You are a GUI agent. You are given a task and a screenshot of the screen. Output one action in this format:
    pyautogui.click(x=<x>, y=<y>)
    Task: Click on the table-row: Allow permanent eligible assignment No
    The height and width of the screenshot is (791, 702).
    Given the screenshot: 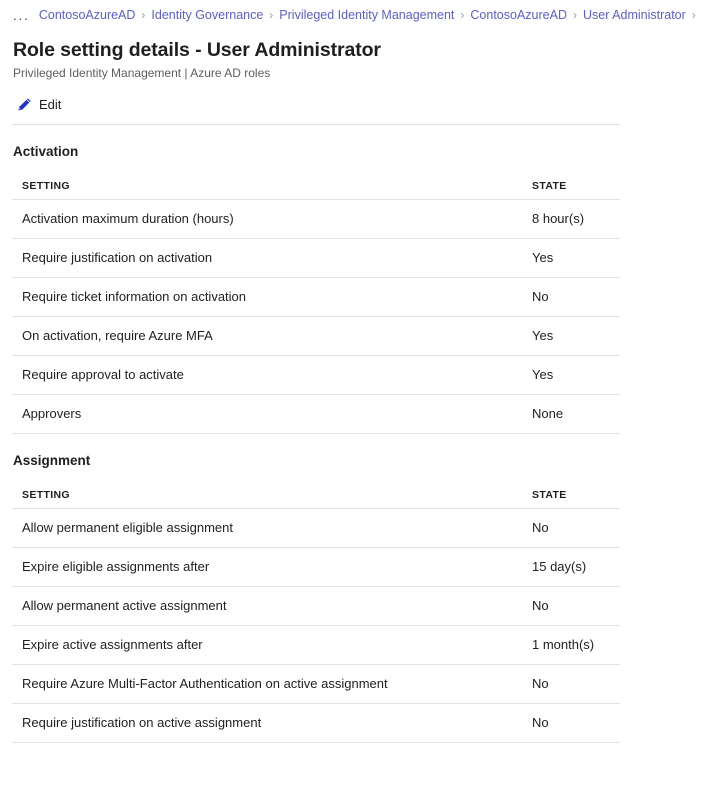 What is the action you would take?
    pyautogui.click(x=316, y=528)
    